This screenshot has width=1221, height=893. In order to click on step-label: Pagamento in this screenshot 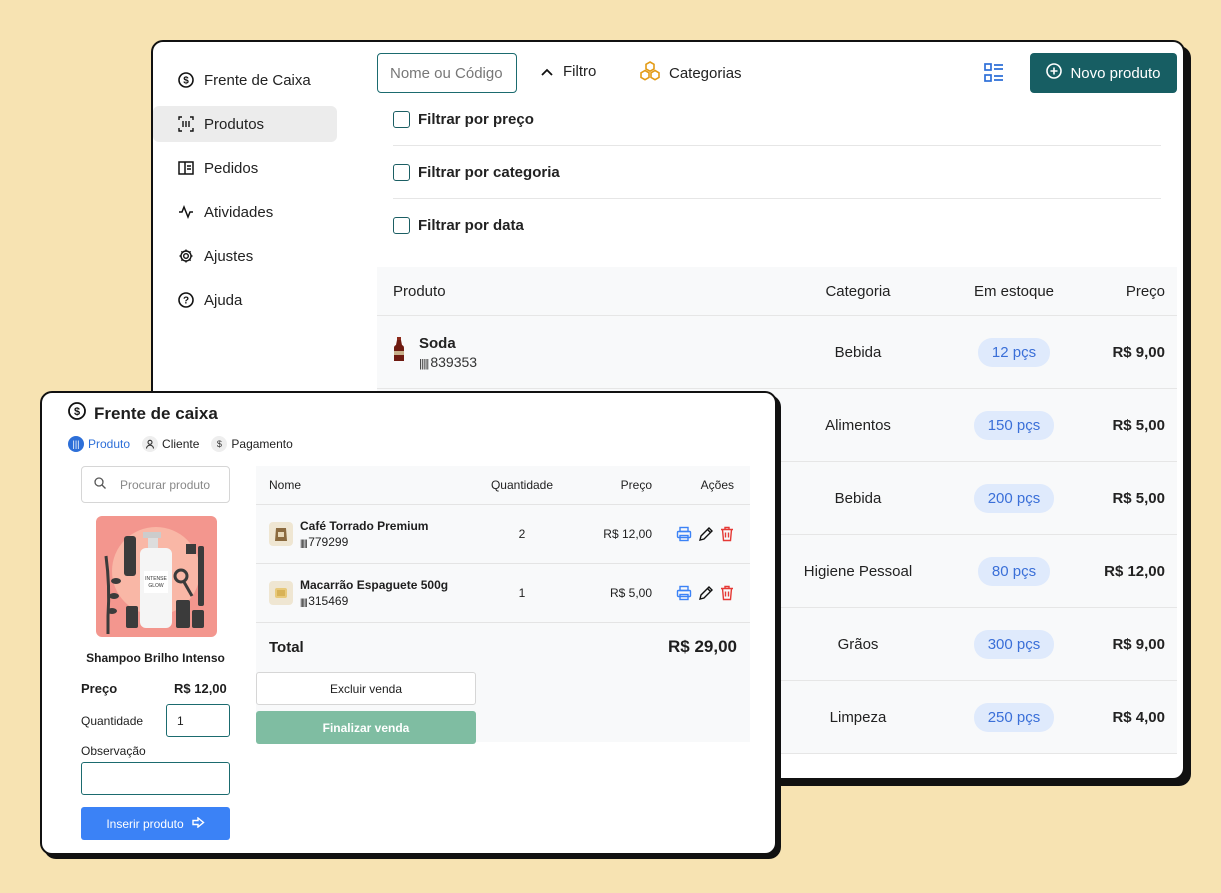, I will do `click(262, 444)`.